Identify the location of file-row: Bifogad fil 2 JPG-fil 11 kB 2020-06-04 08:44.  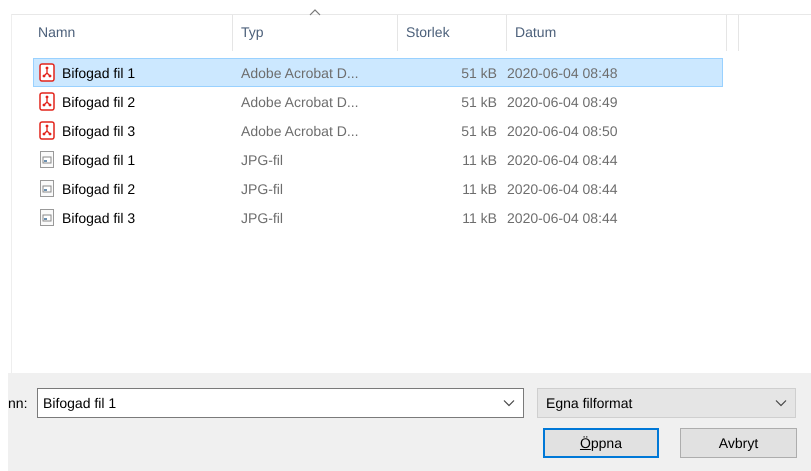
(378, 188).